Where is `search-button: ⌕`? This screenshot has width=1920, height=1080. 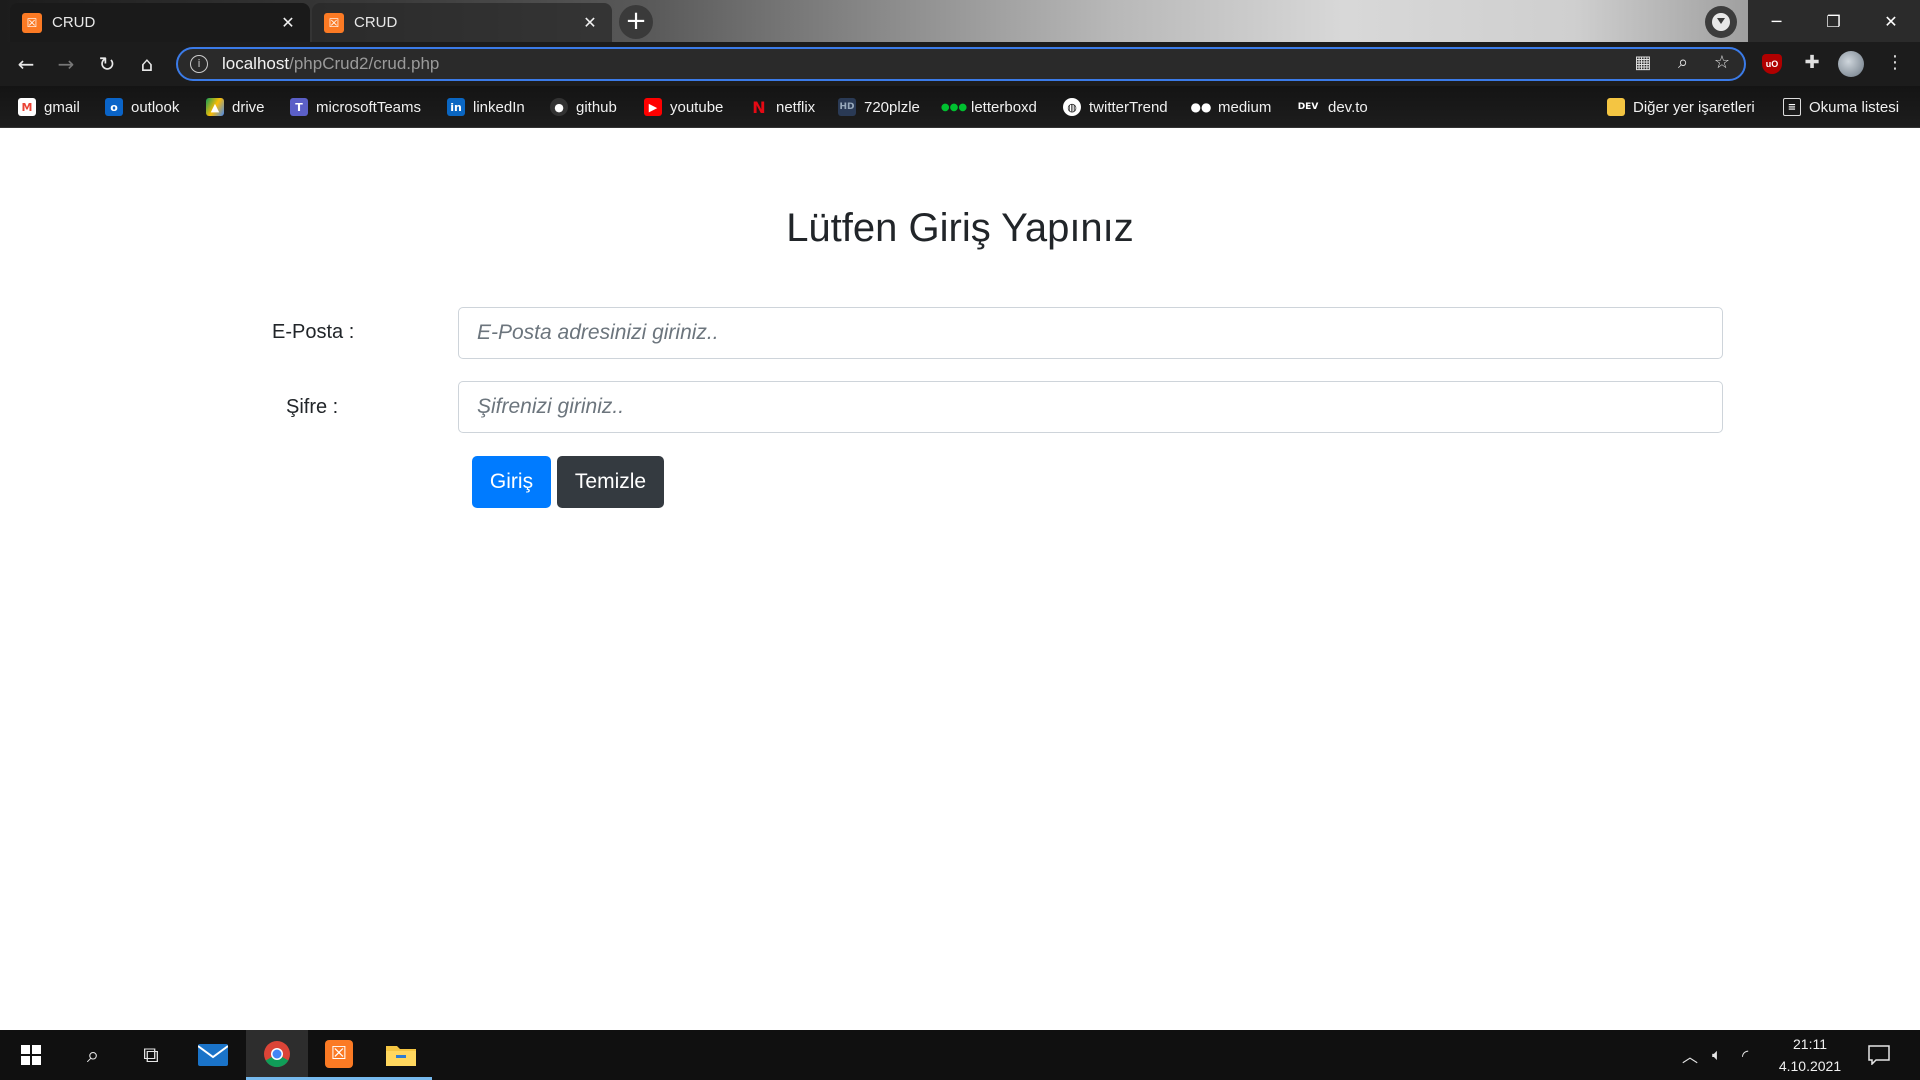
search-button: ⌕ is located at coordinates (93, 1055).